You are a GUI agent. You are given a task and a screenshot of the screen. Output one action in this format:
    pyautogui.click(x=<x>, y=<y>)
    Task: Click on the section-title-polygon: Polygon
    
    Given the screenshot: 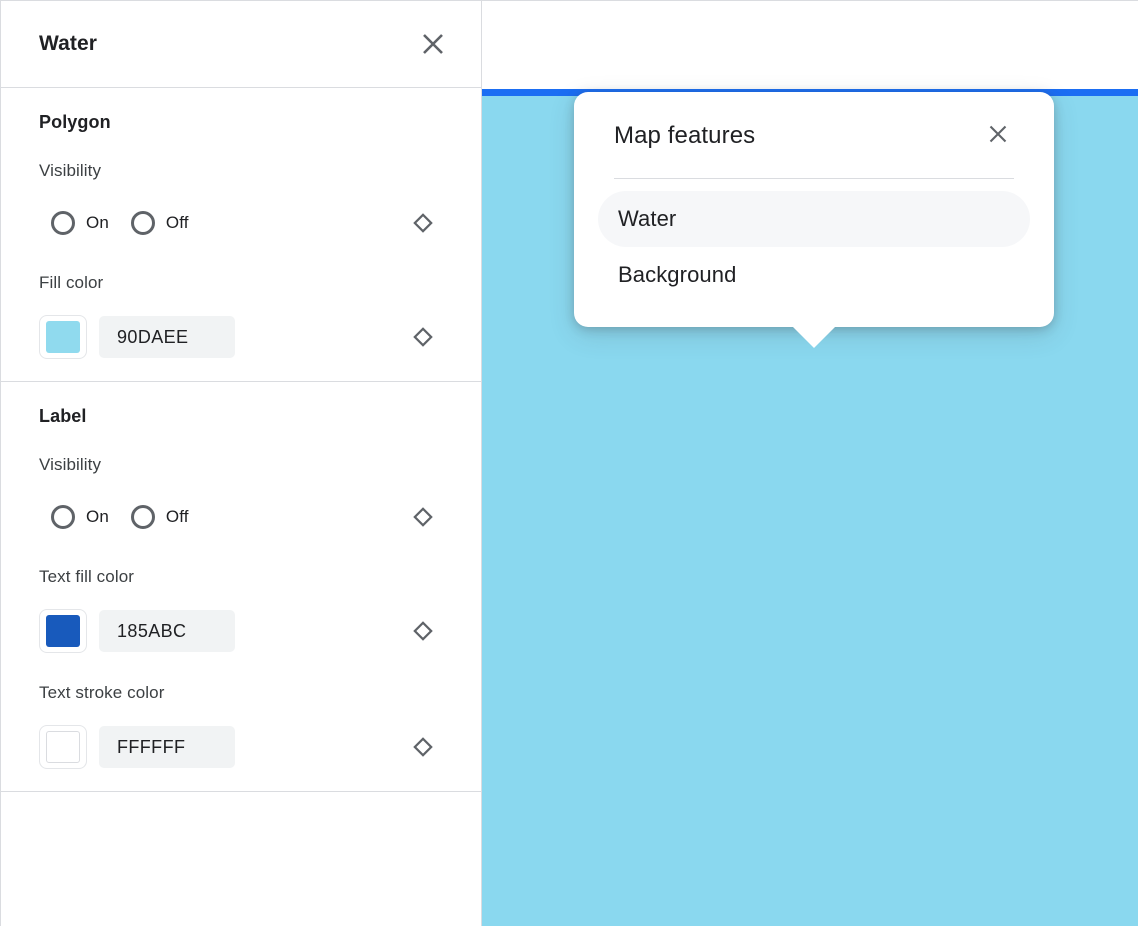 What is the action you would take?
    pyautogui.click(x=75, y=122)
    